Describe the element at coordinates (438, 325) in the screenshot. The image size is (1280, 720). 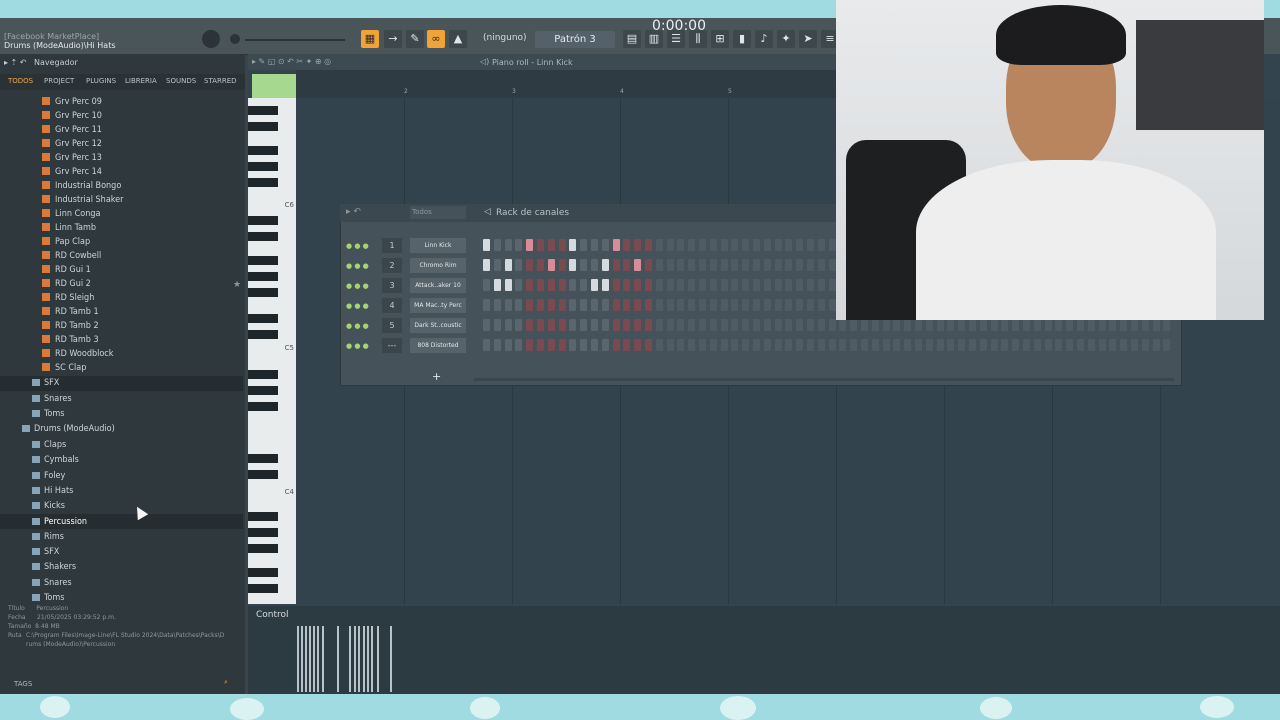
I see `channel-name-button: Dark St..coustic` at that location.